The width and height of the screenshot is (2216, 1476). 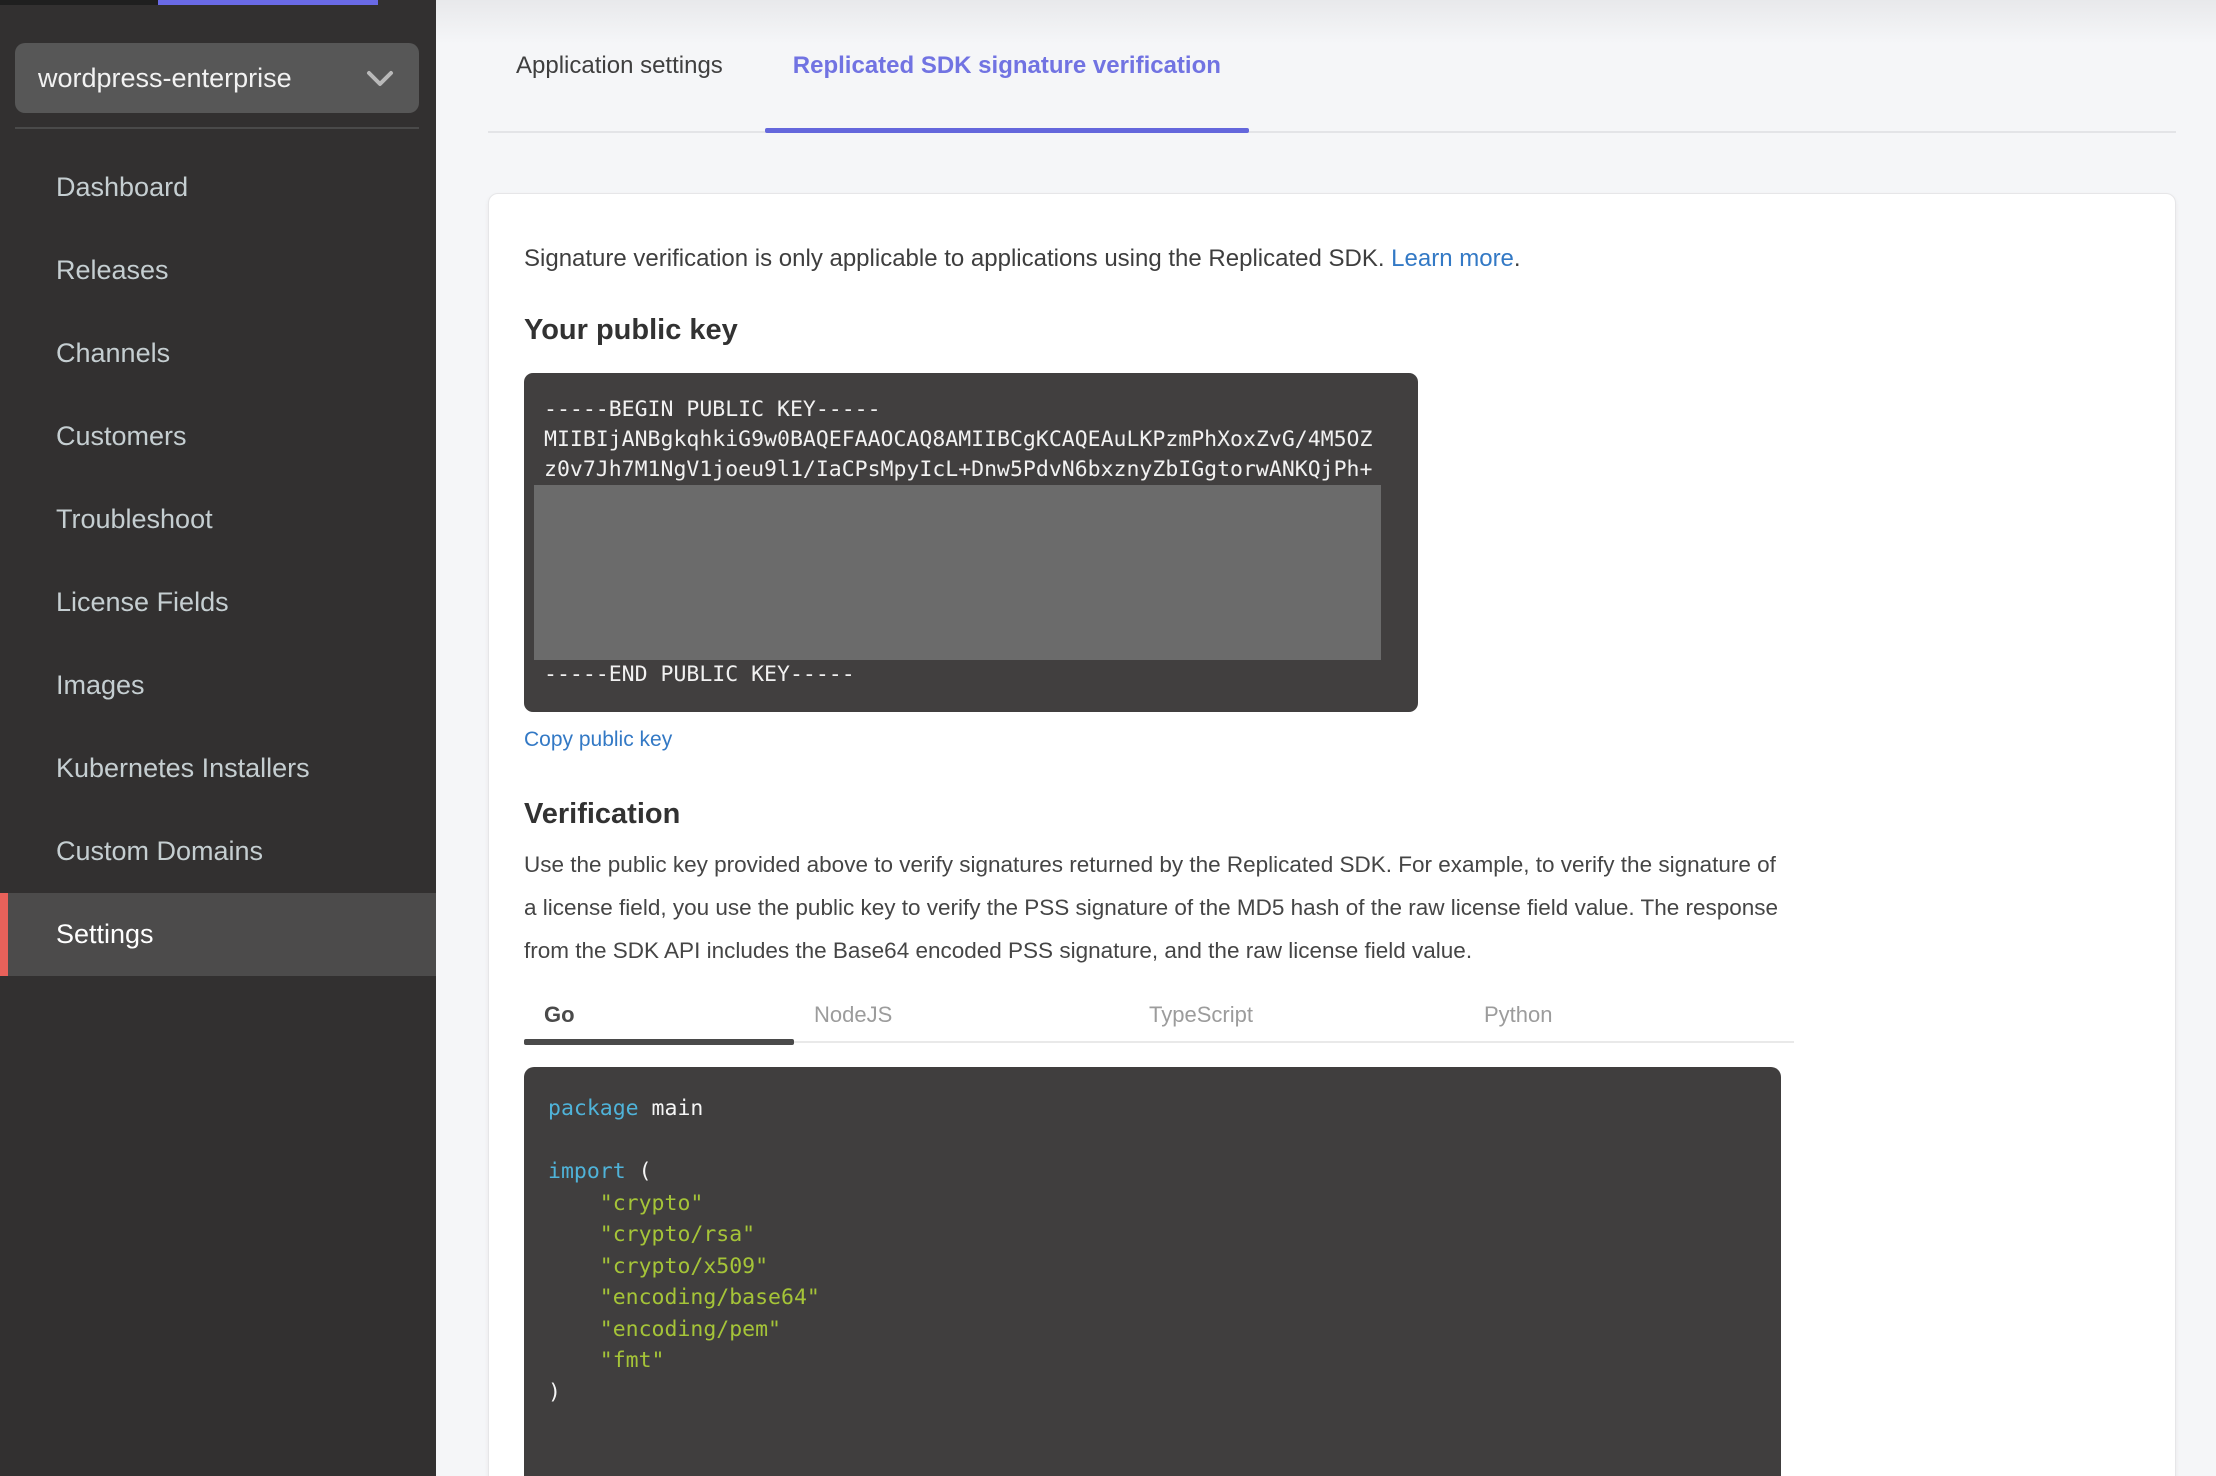 What do you see at coordinates (1296, 1014) in the screenshot?
I see `language-tab-typescript: TypeScript` at bounding box center [1296, 1014].